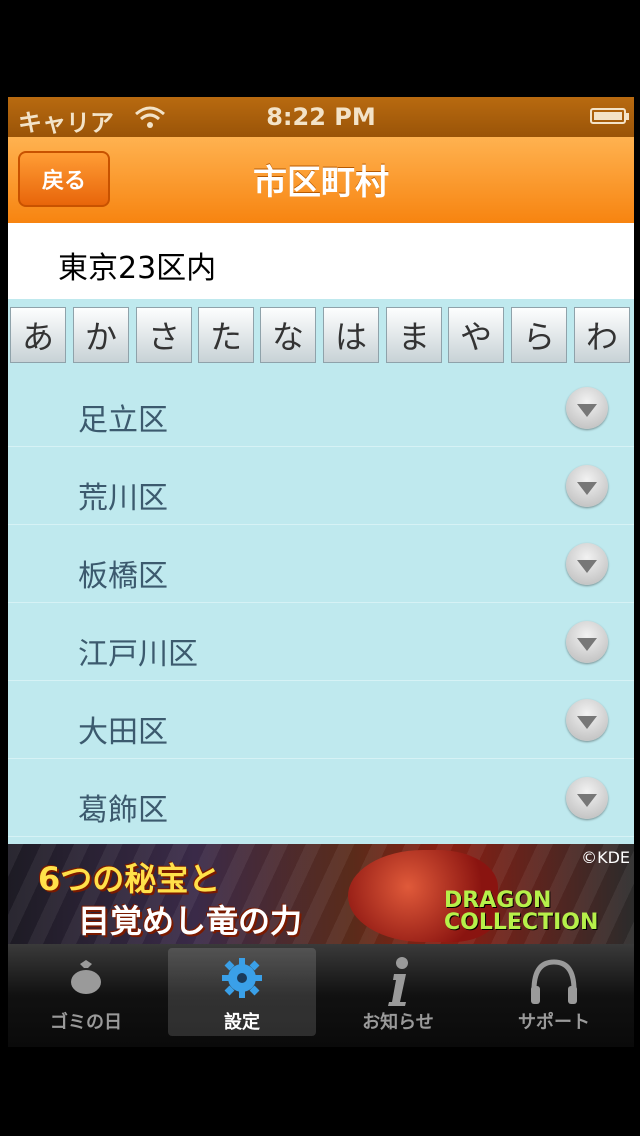 The height and width of the screenshot is (1136, 640). What do you see at coordinates (164, 335) in the screenshot?
I see `kana-tab-sa: さ` at bounding box center [164, 335].